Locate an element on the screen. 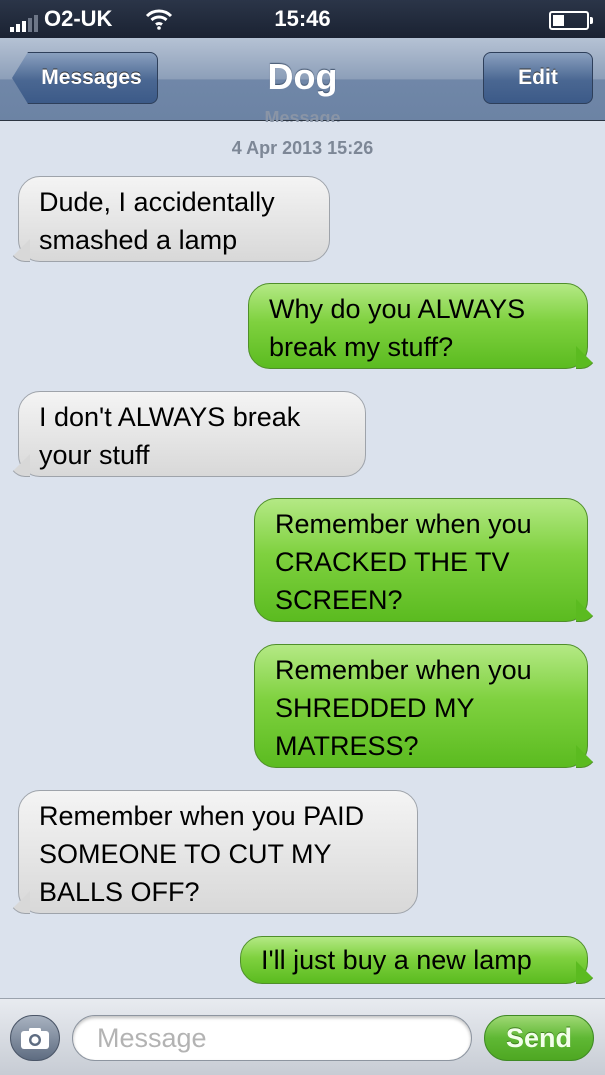  outgoing-message: I'll just buy a new lamp is located at coordinates (414, 960).